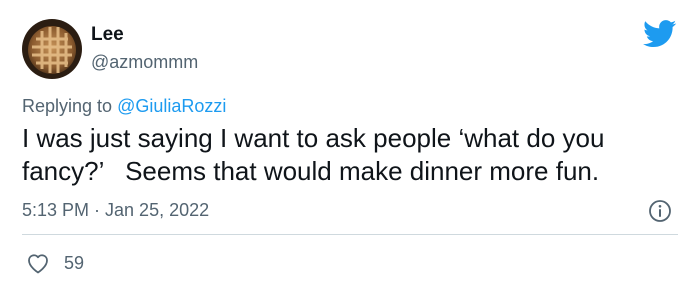  I want to click on avatar, so click(52, 49).